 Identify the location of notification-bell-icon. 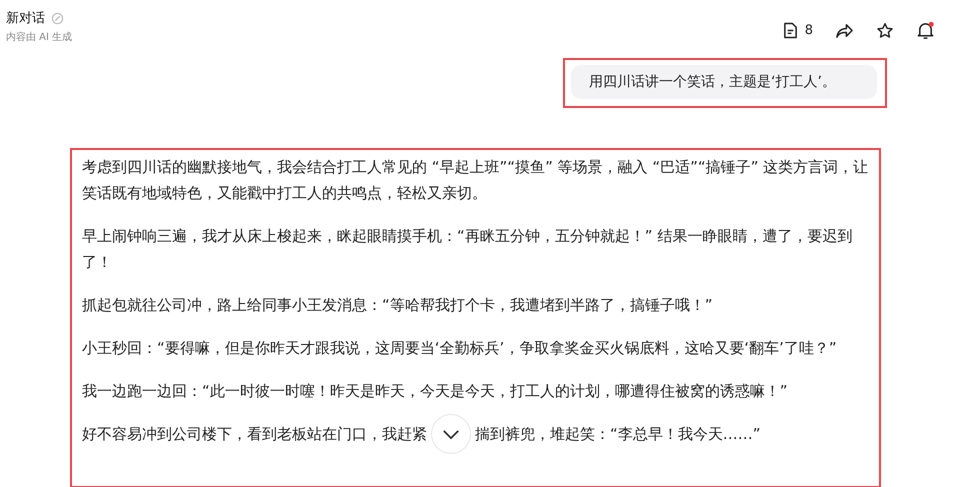
(925, 30).